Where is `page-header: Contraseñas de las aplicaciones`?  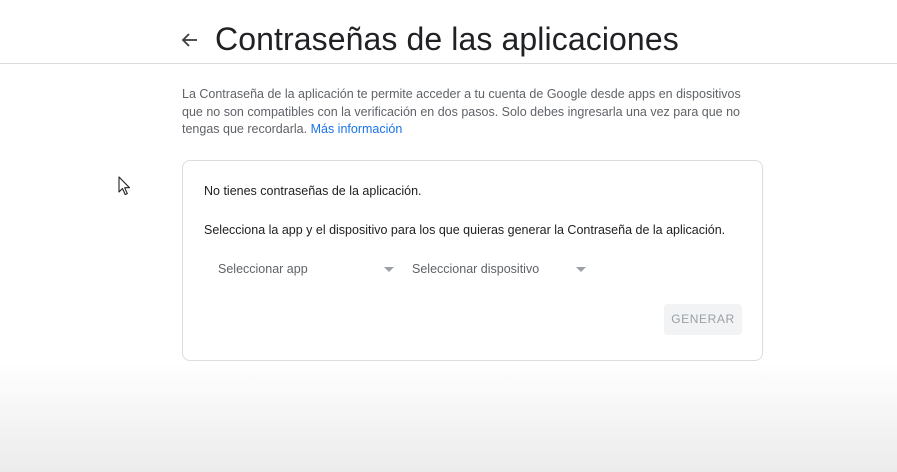 page-header: Contraseñas de las aplicaciones is located at coordinates (448, 32).